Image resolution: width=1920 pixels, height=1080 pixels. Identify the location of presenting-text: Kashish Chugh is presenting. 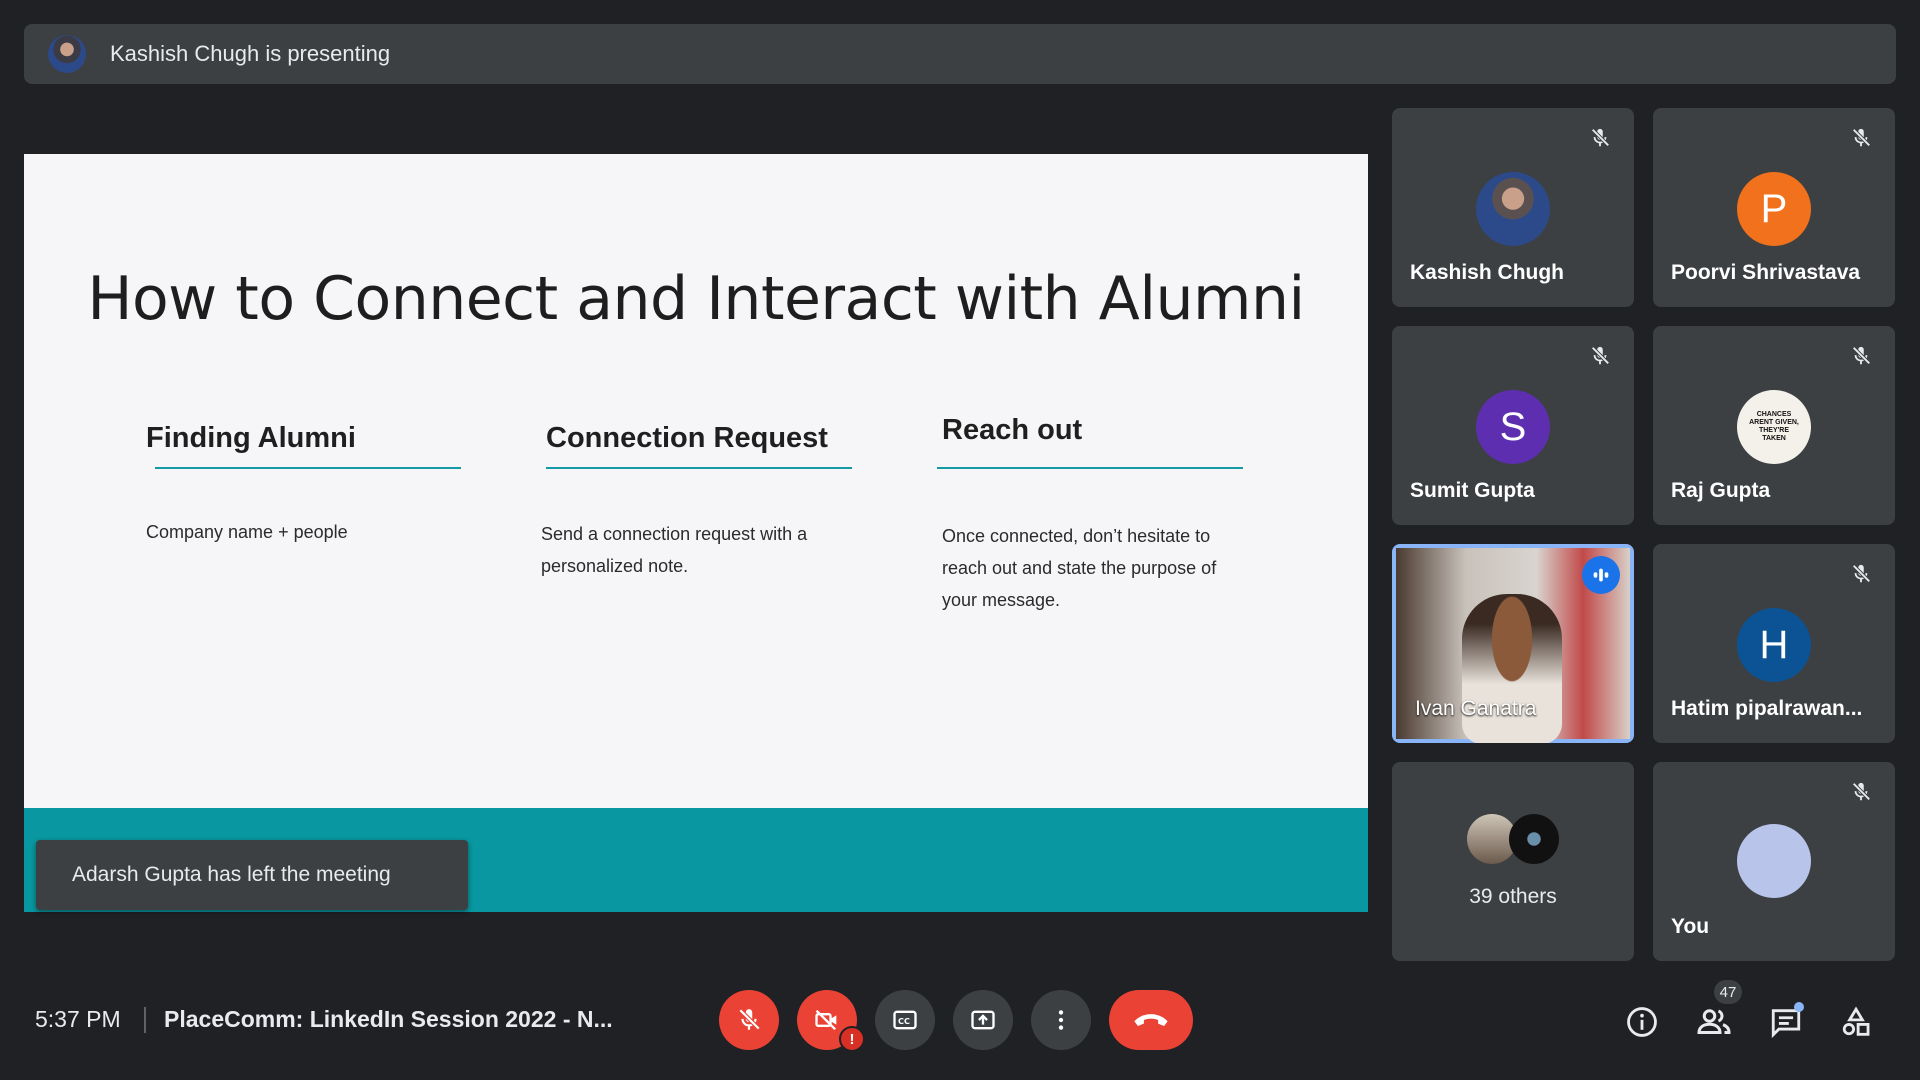
(250, 53).